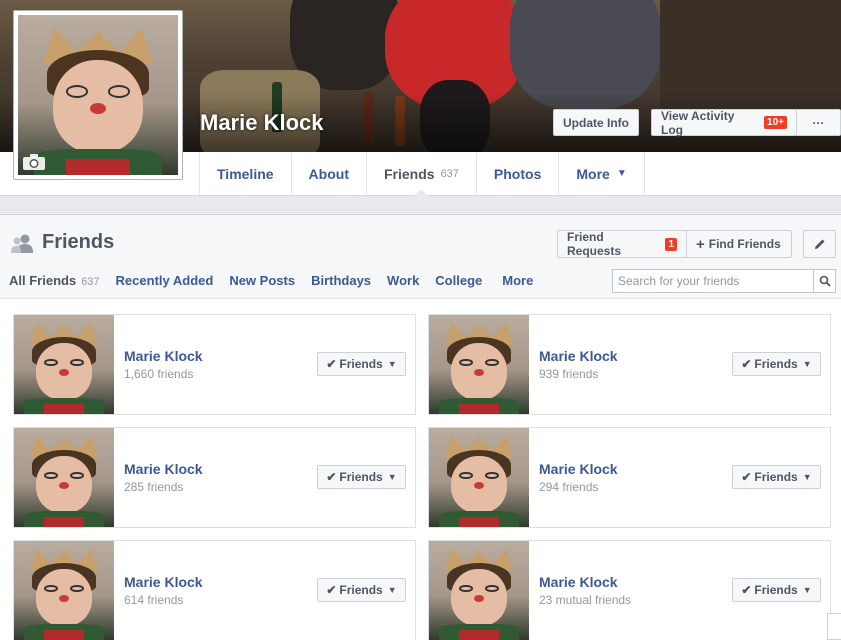 The image size is (841, 640). Describe the element at coordinates (78, 242) in the screenshot. I see `friends-title-text: Friends` at that location.